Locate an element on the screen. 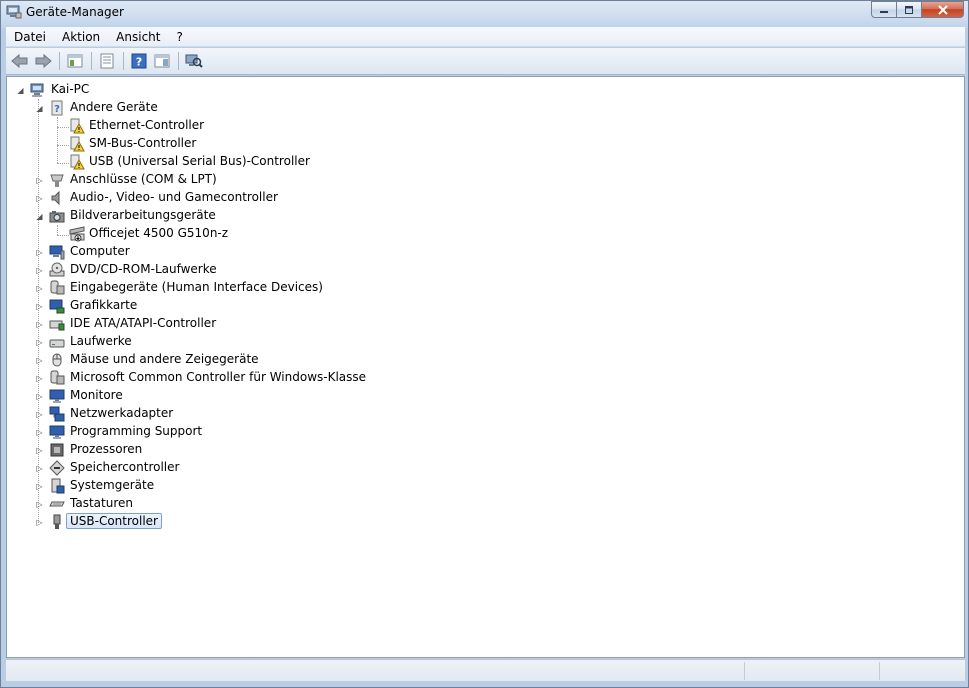 The height and width of the screenshot is (688, 969). tree-item-label: Monitore is located at coordinates (96, 395).